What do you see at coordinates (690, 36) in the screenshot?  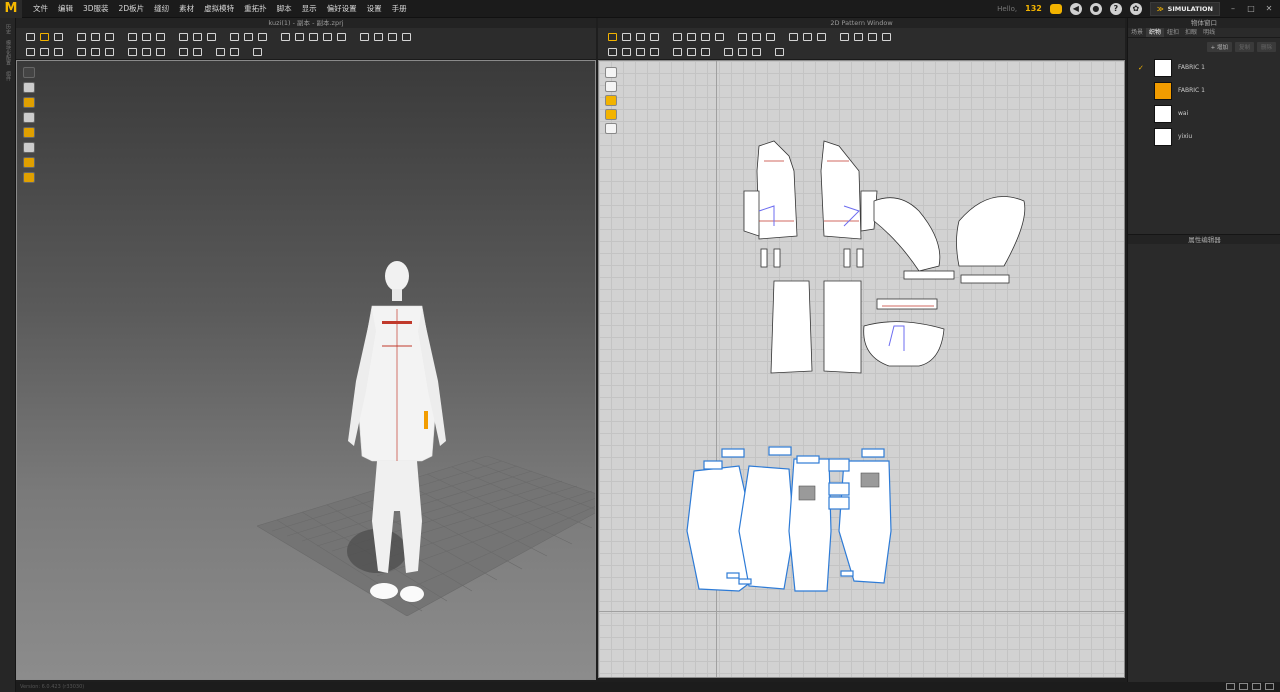 I see `rectangle-icon` at bounding box center [690, 36].